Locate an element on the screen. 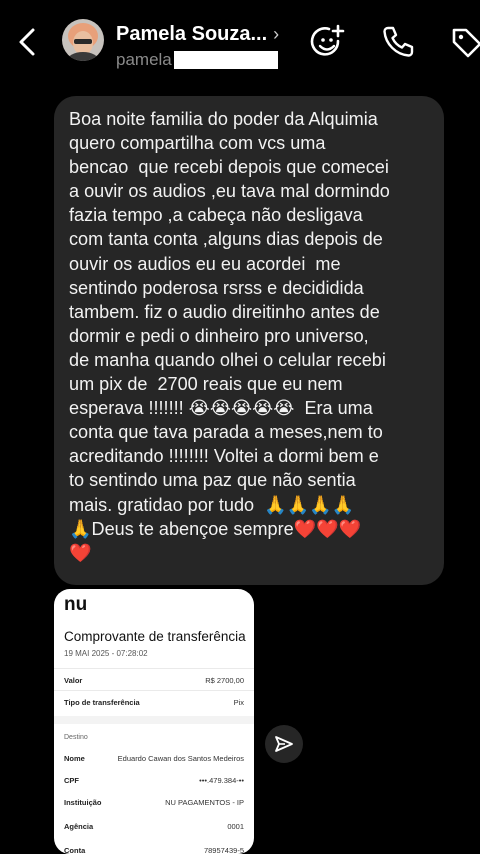  message-line: com tanta conta ,alguns dias depois de is located at coordinates (226, 239).